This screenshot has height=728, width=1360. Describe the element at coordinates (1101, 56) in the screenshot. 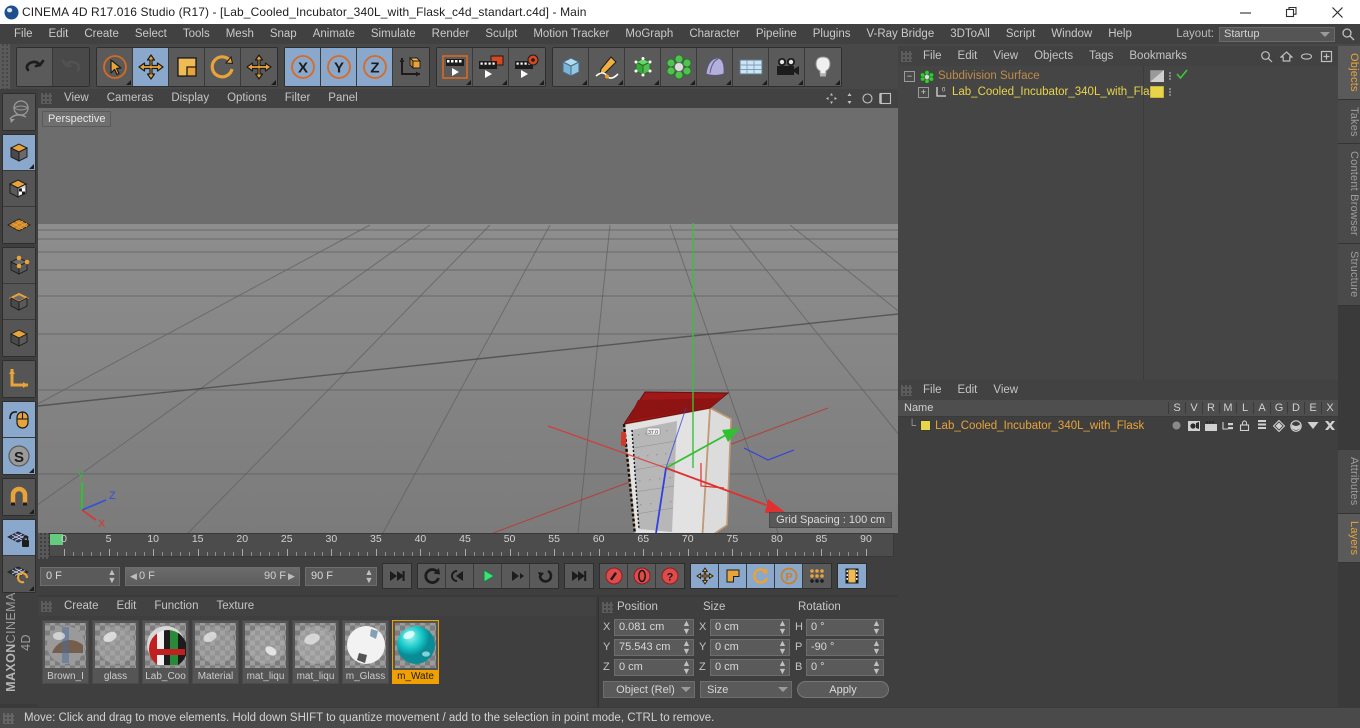

I see `object-menu-tags: Tags` at that location.